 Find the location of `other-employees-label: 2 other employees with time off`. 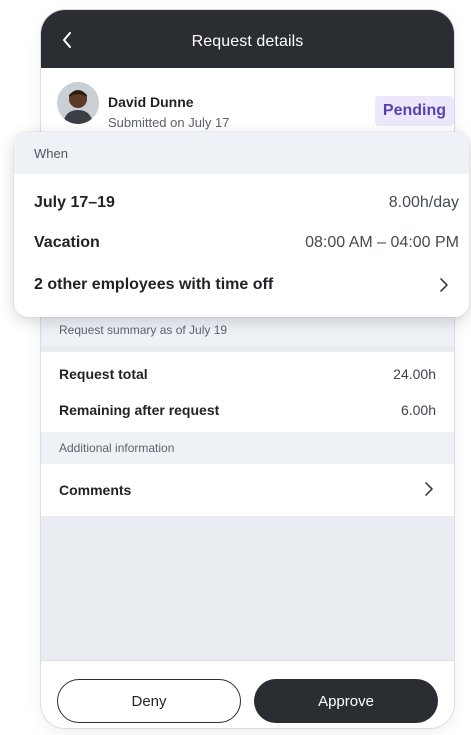

other-employees-label: 2 other employees with time off is located at coordinates (154, 284).